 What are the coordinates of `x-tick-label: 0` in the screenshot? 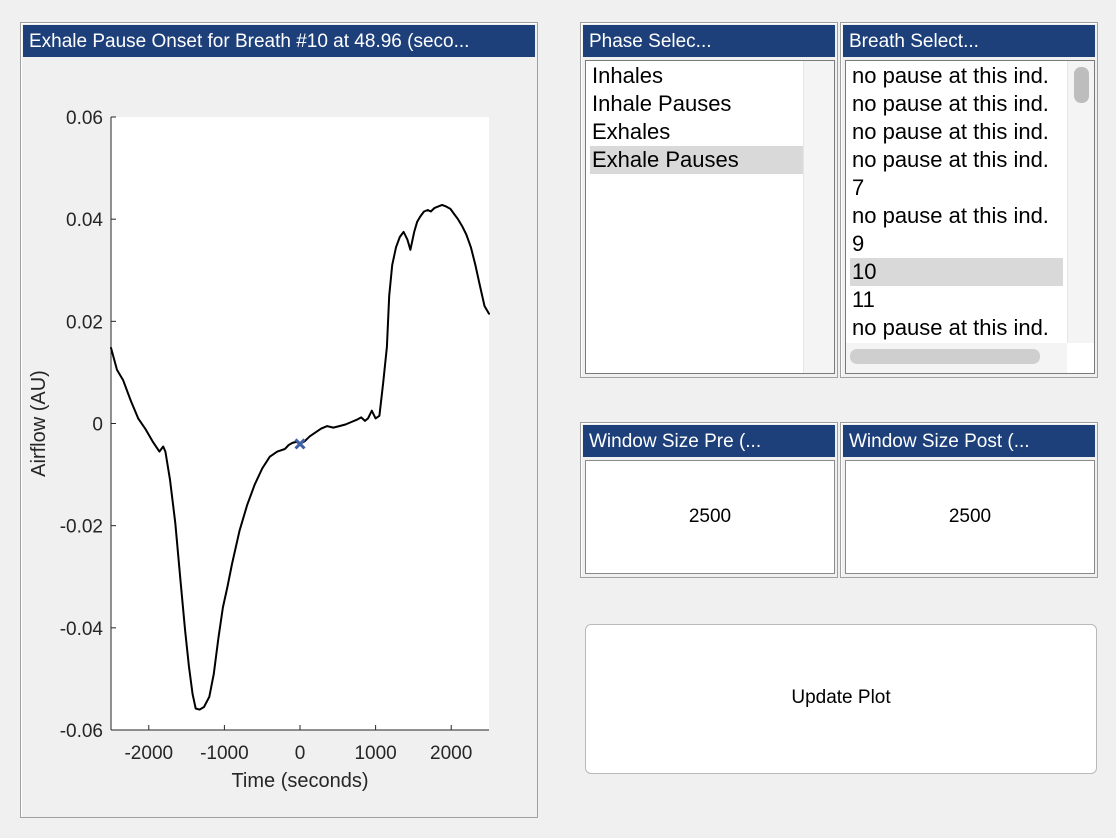 It's located at (300, 753).